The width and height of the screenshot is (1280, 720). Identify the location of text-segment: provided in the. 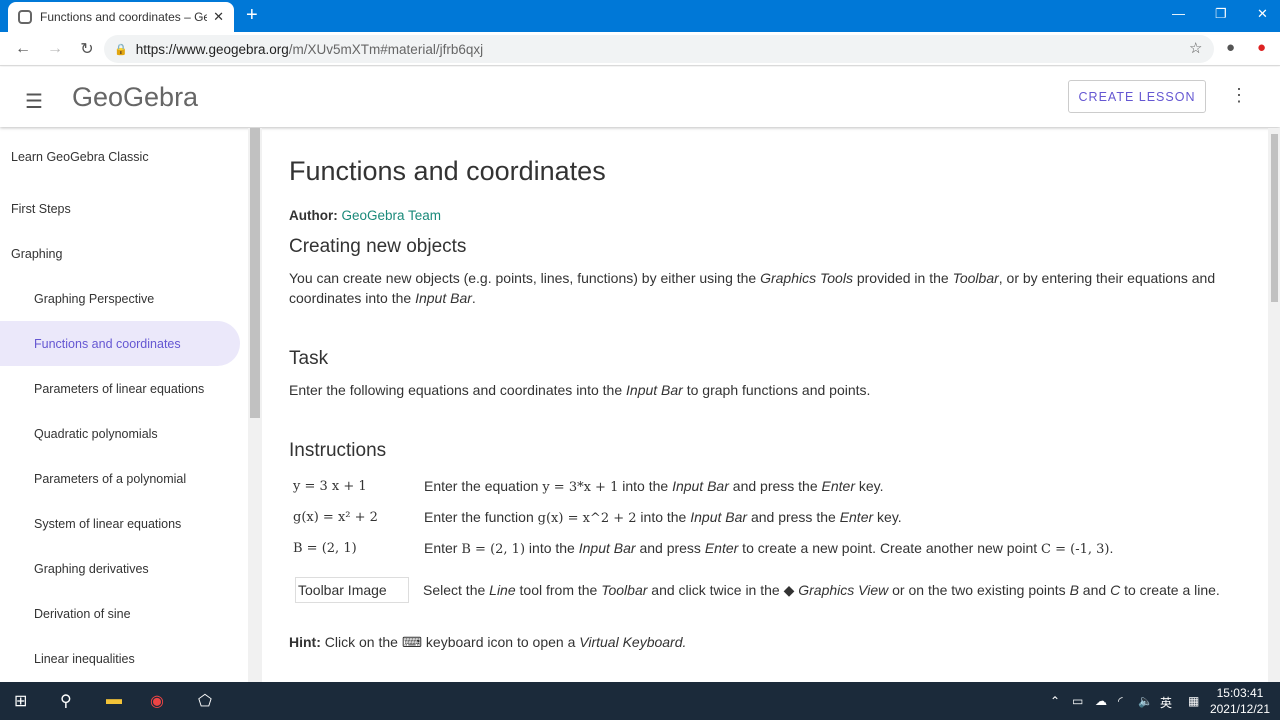
(902, 278).